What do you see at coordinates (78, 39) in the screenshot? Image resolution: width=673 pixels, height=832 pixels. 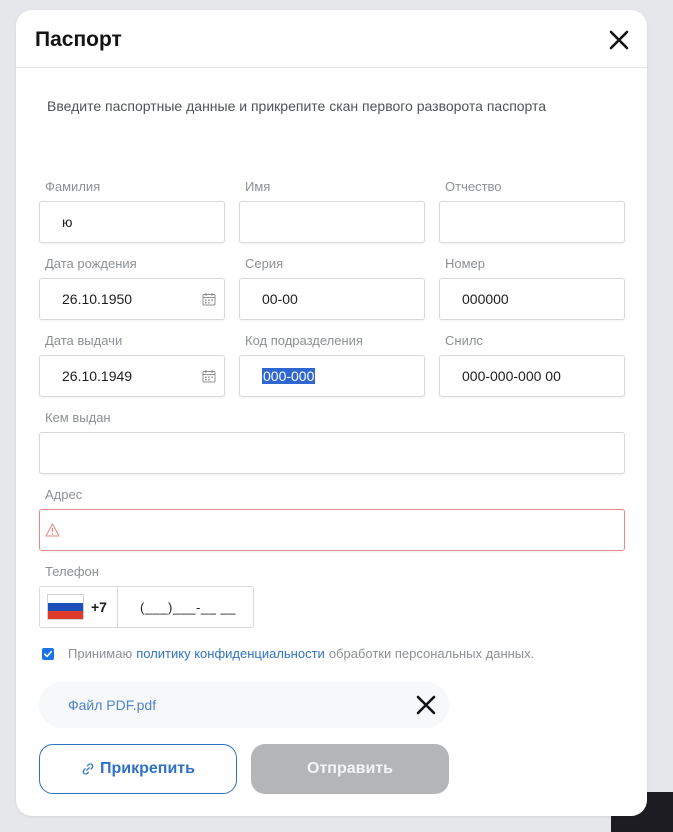 I see `modal-title: Паспорт` at bounding box center [78, 39].